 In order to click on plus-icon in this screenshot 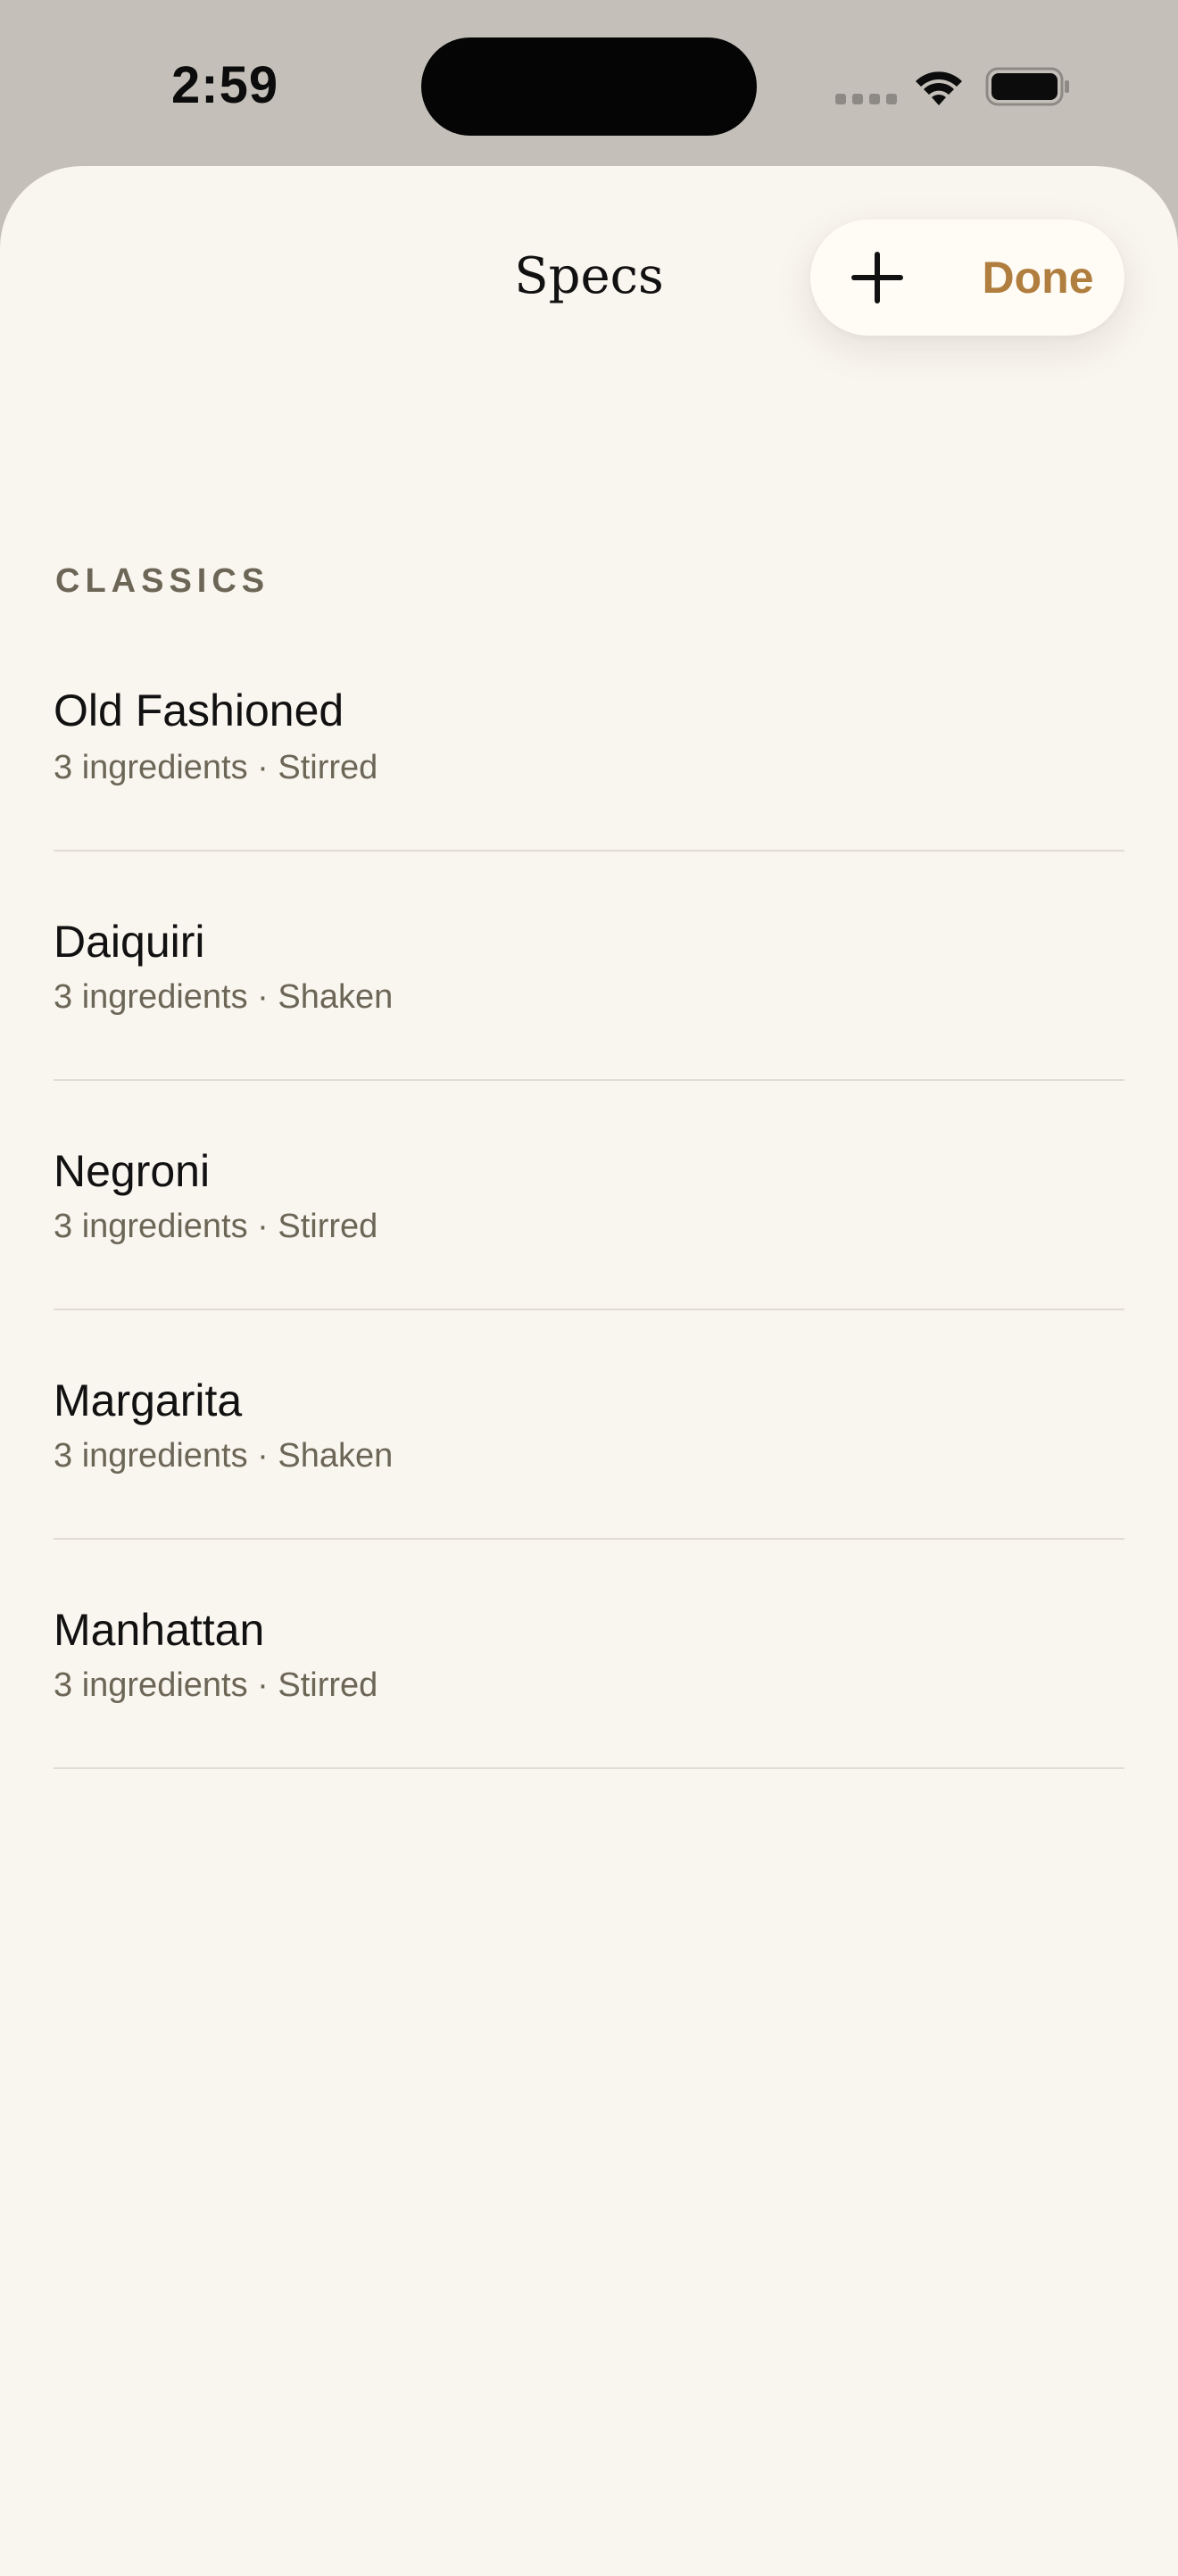, I will do `click(877, 277)`.